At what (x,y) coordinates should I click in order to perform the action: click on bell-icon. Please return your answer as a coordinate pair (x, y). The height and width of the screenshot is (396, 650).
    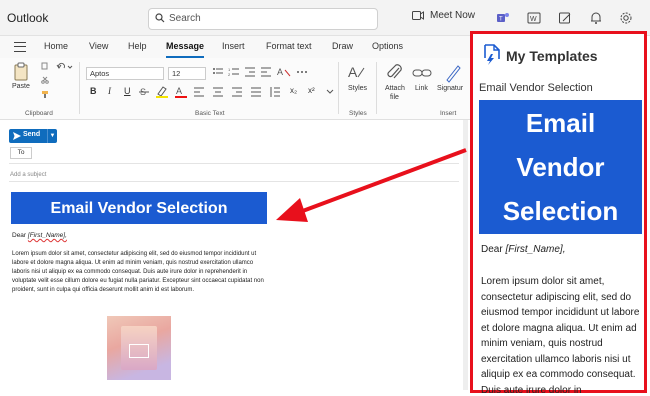
    Looking at the image, I should click on (596, 18).